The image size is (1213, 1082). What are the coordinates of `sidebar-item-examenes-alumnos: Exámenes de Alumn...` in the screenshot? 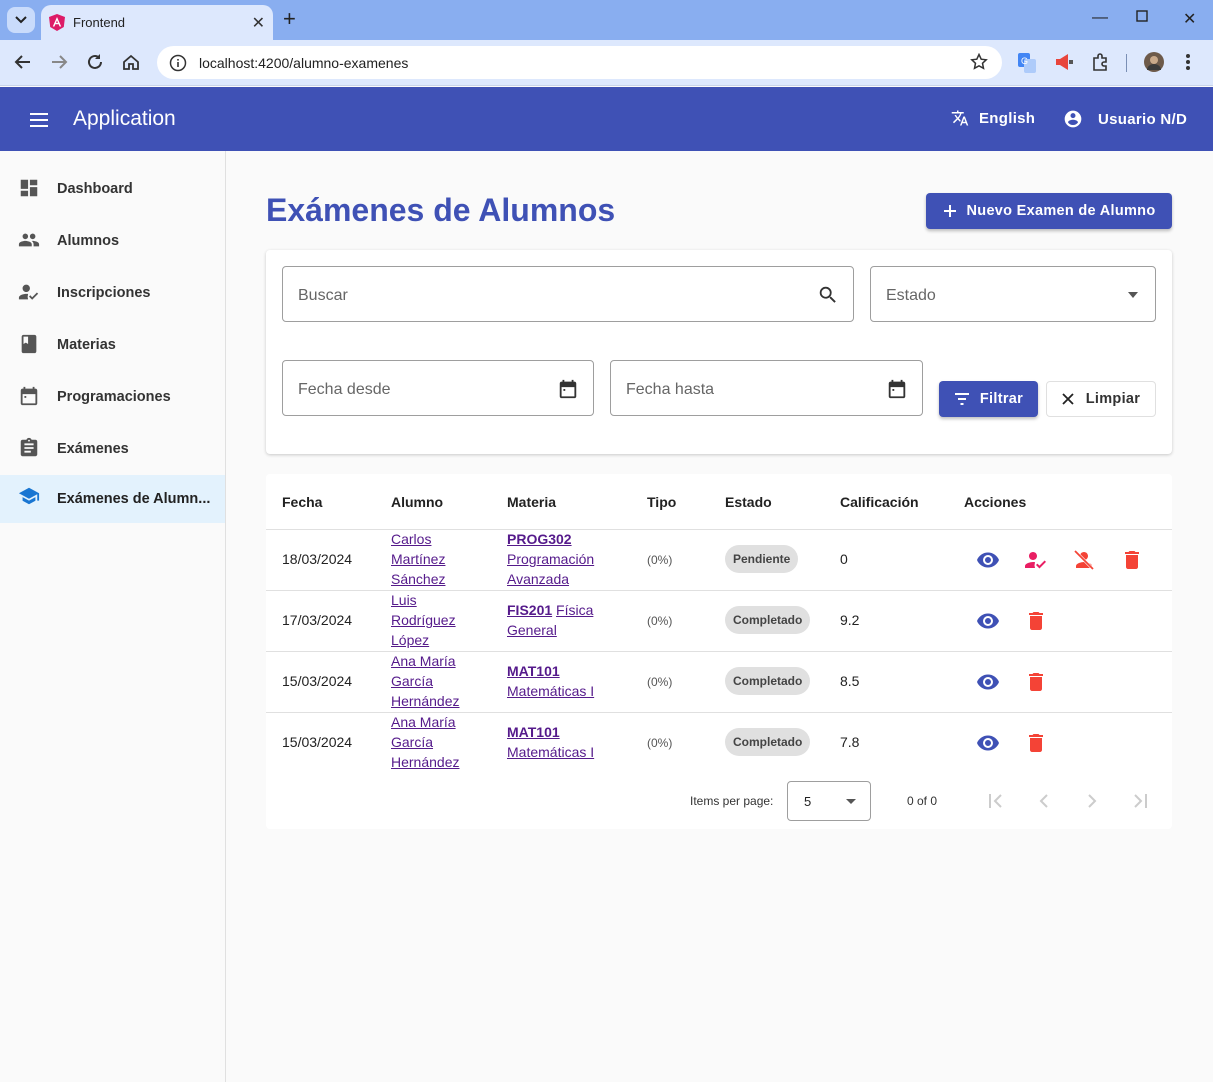 It's located at (112, 499).